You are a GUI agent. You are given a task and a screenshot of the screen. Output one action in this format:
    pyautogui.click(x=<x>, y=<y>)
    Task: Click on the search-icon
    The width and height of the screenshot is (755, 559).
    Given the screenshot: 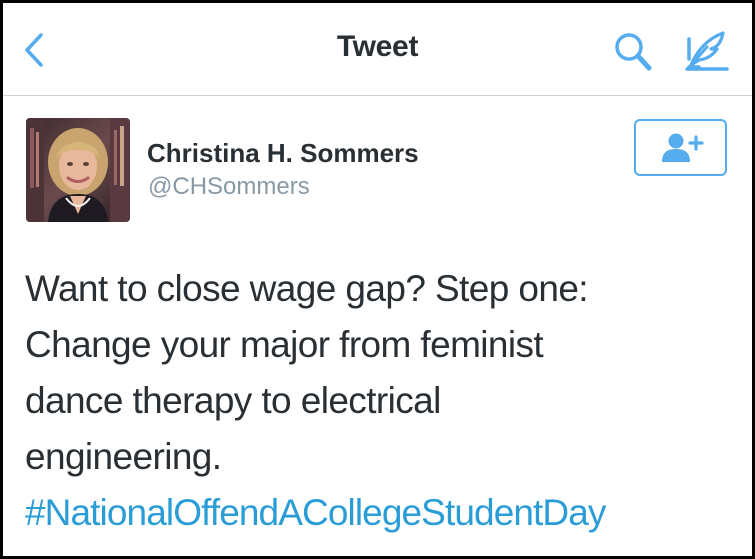 What is the action you would take?
    pyautogui.click(x=633, y=52)
    